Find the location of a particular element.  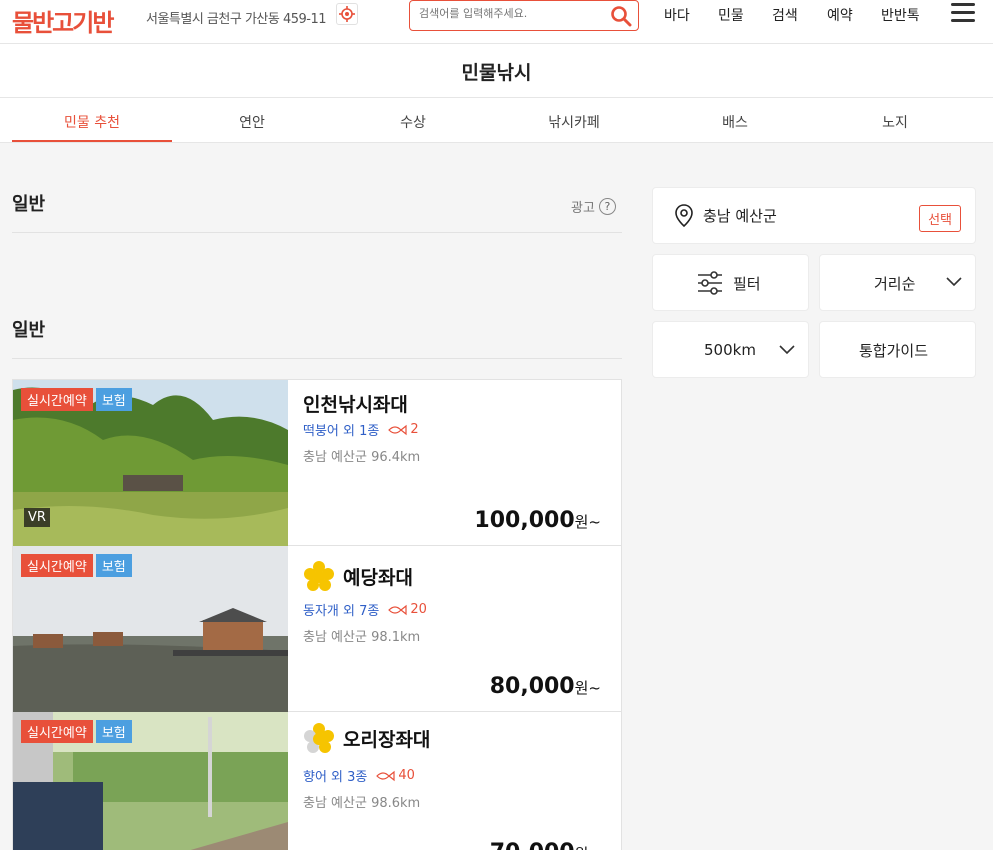

hamburger-menu-icon is located at coordinates (963, 14).